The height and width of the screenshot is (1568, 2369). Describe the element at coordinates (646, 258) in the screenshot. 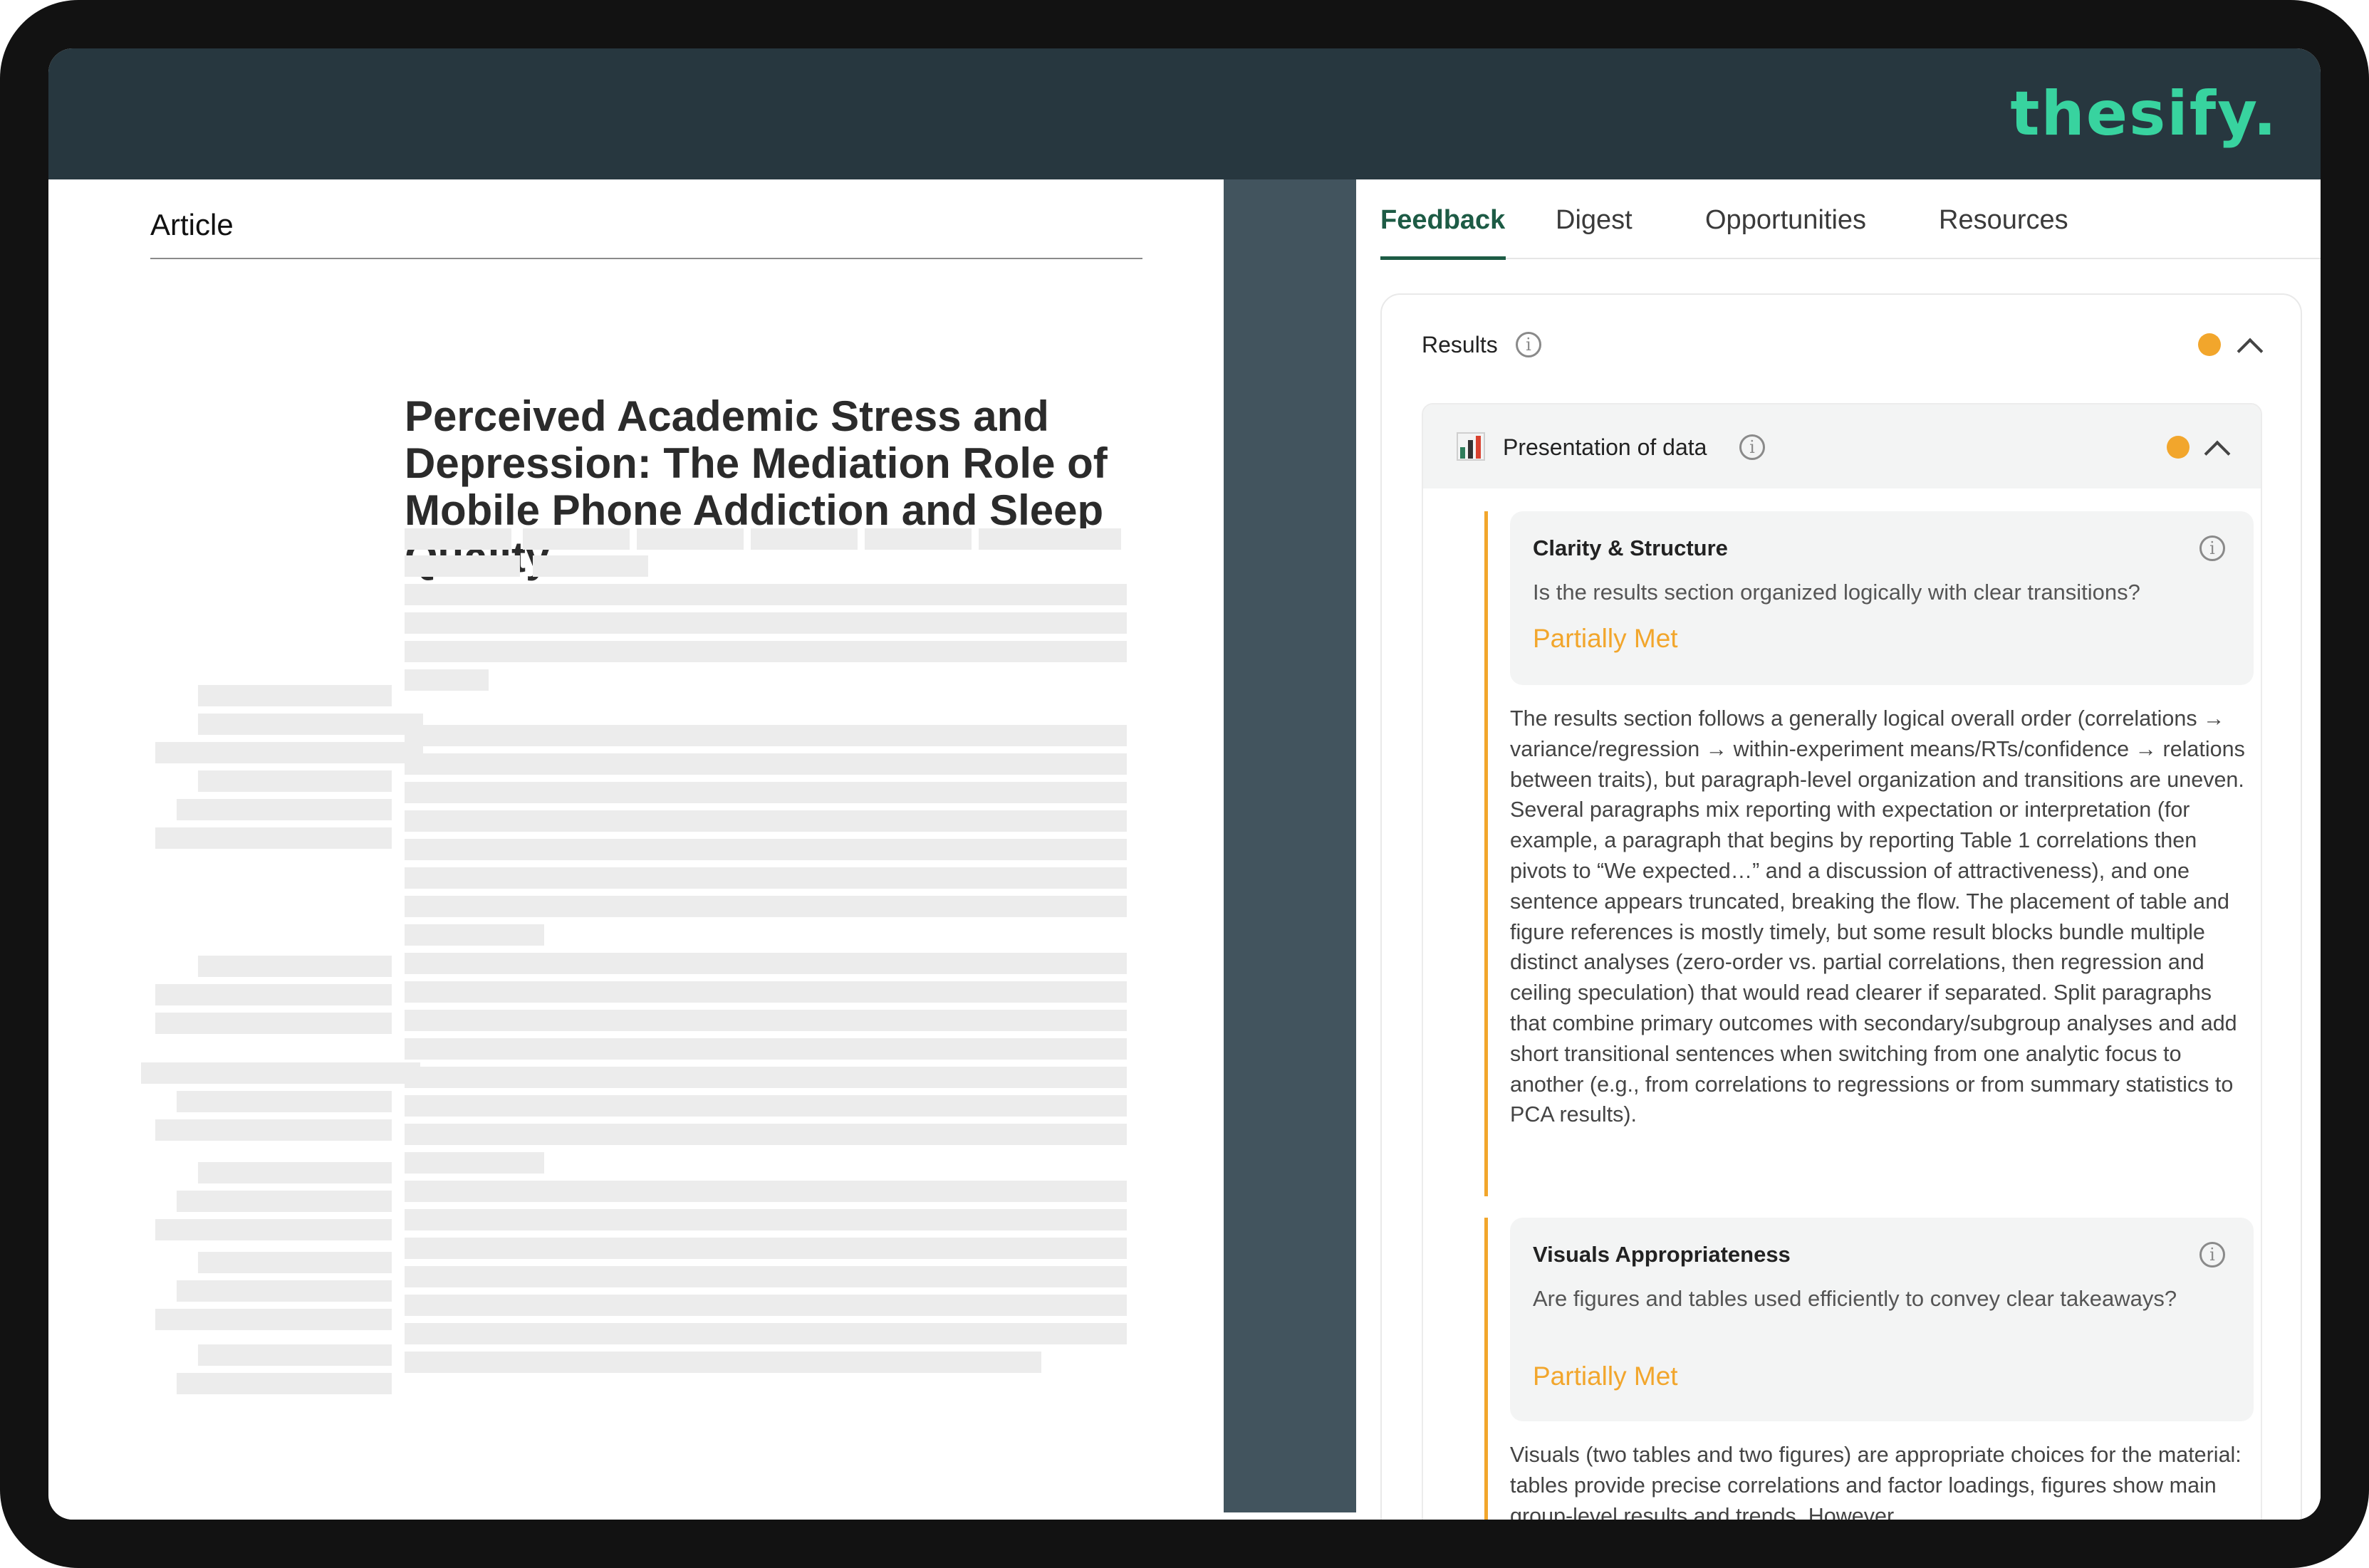

I see `document-divider` at that location.